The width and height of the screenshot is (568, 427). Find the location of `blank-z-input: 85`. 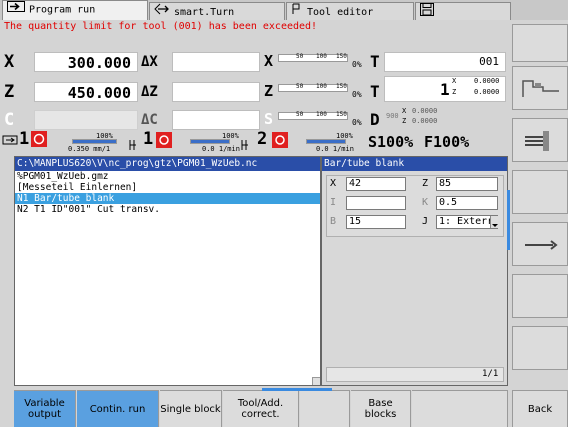

blank-z-input: 85 is located at coordinates (467, 184).